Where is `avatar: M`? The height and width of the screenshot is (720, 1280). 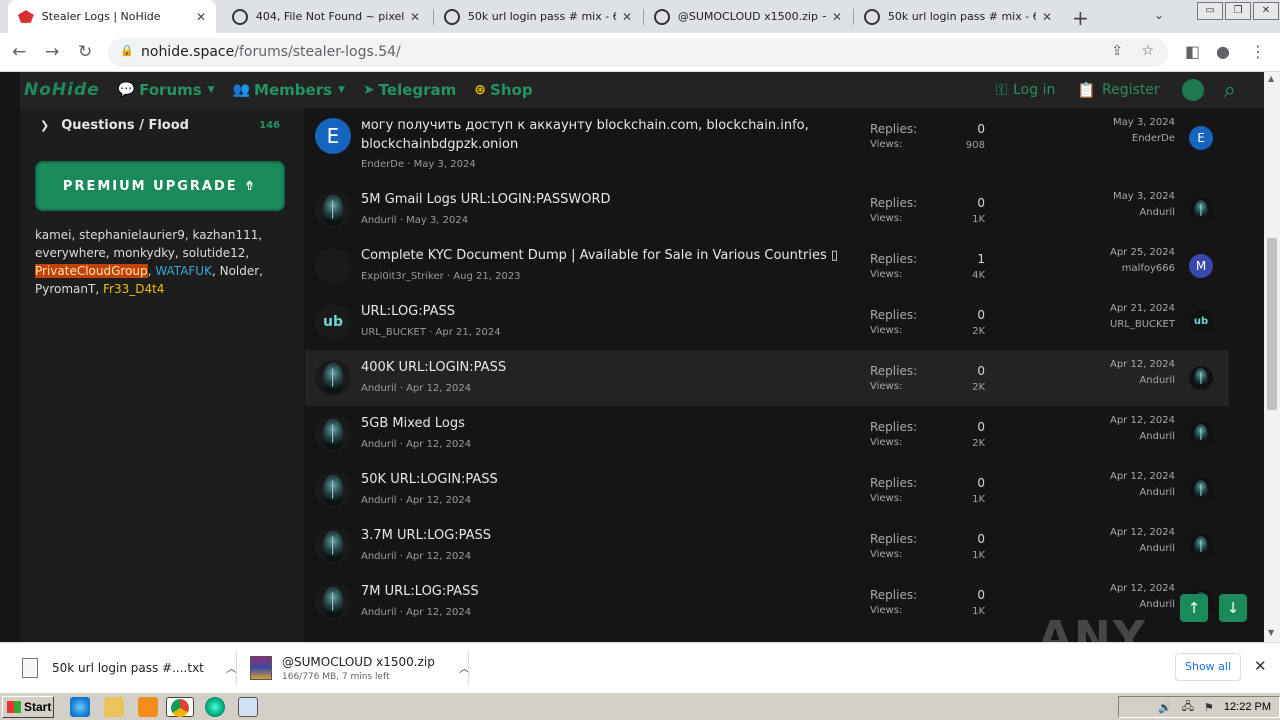 avatar: M is located at coordinates (1201, 266).